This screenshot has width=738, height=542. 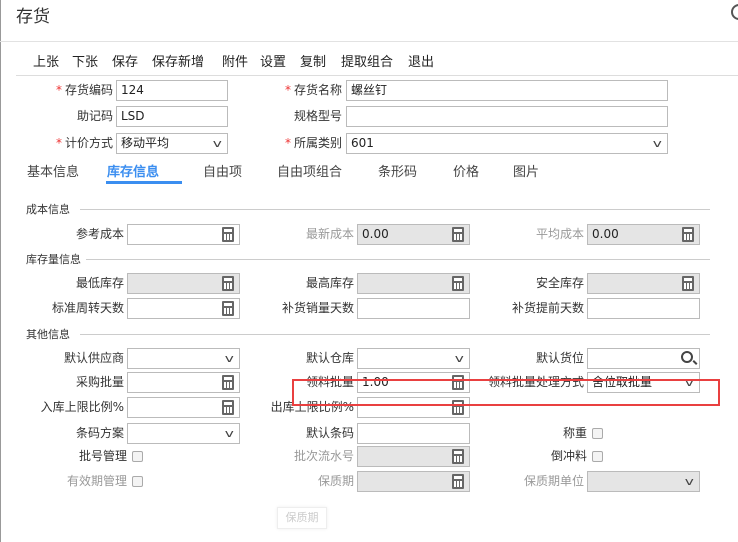 I want to click on basic-field-0-value: 124, so click(x=132, y=90).